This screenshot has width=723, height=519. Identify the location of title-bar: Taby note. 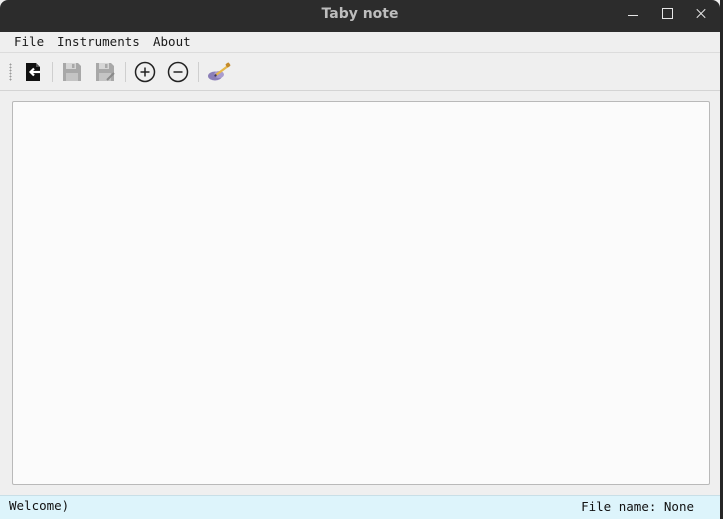
(360, 16).